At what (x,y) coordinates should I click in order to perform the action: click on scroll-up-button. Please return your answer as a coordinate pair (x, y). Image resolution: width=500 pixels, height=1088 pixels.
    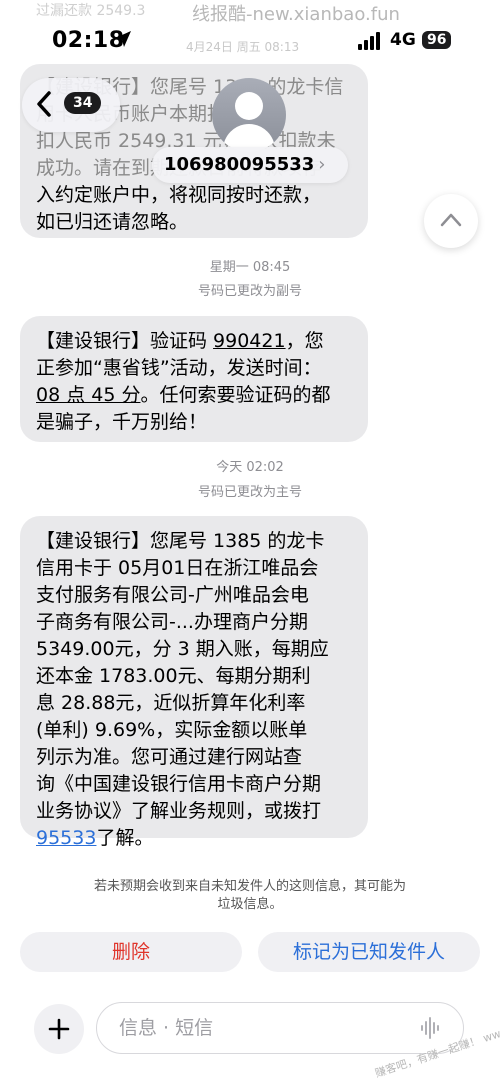
    Looking at the image, I should click on (451, 221).